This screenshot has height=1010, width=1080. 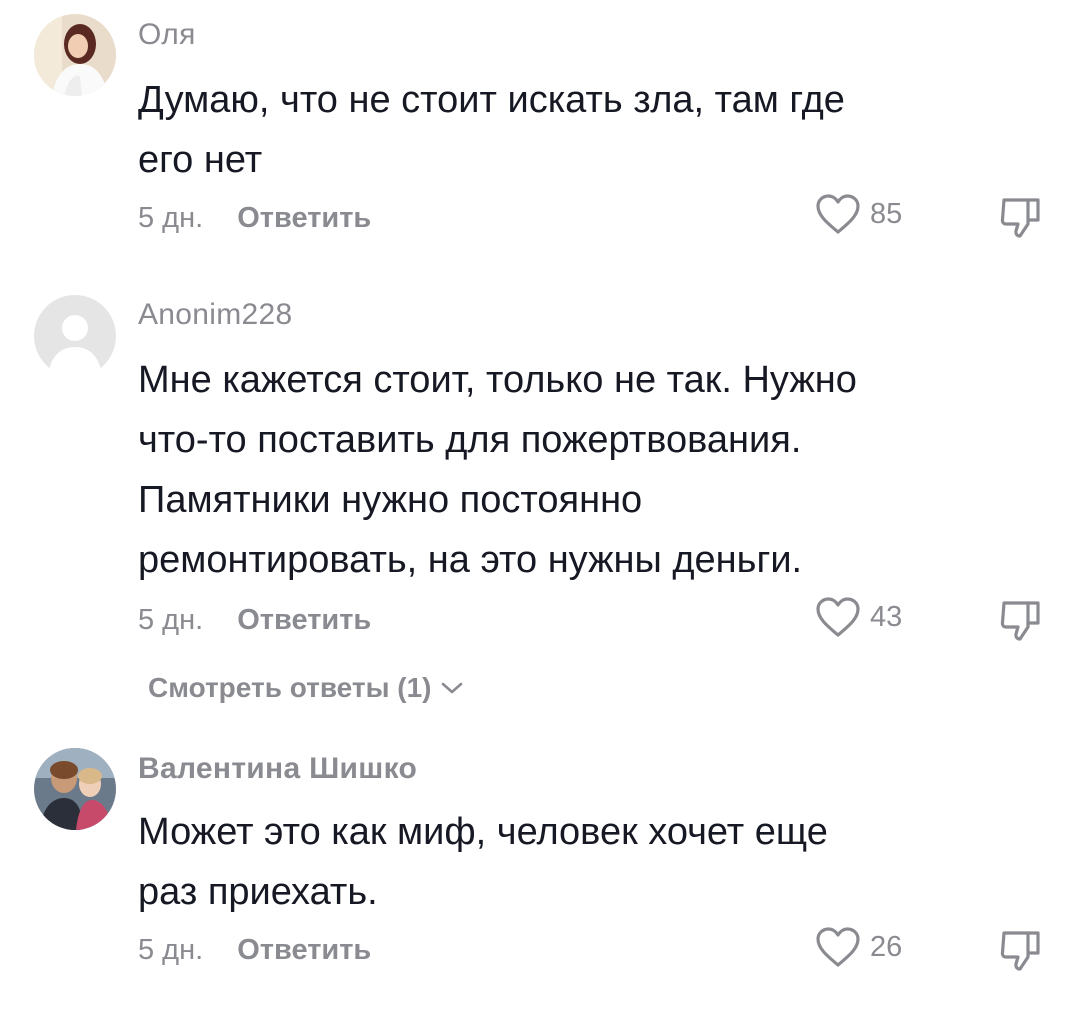 I want to click on like-count: 43, so click(x=886, y=616).